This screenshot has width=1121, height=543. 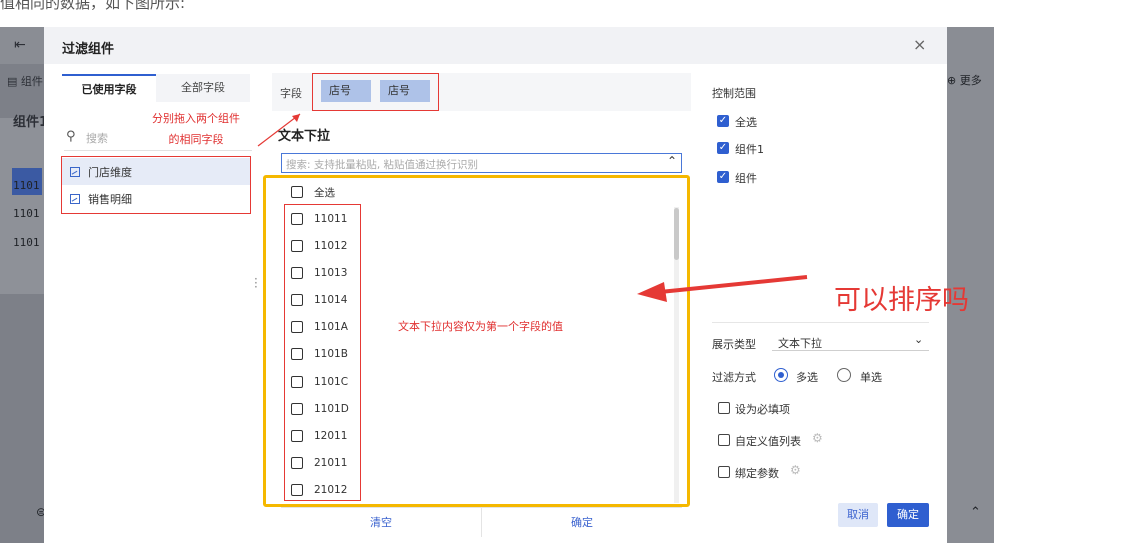 I want to click on dialog-header: 过滤组件 ×, so click(x=495, y=45).